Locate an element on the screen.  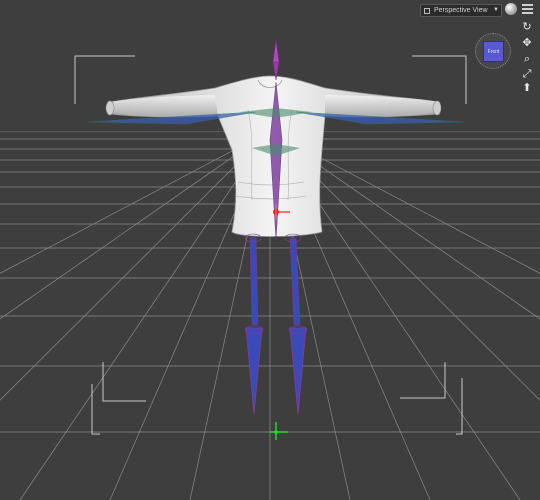
nav-cube-front-face: Front is located at coordinates (493, 51).